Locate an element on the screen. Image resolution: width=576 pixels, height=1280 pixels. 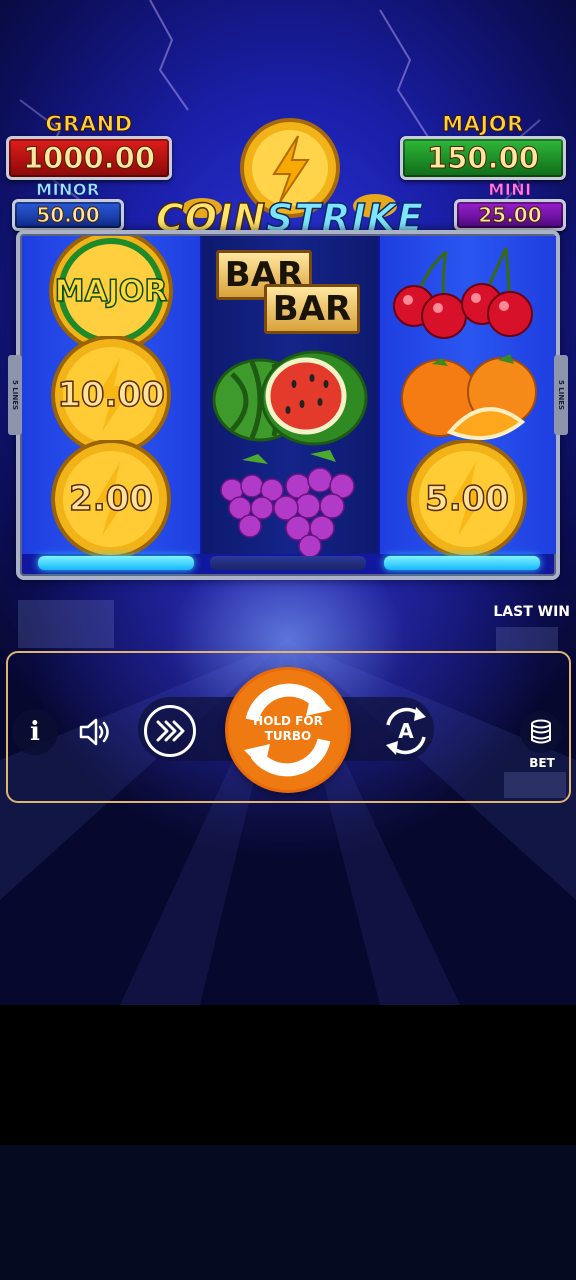
autoplay-button: A is located at coordinates (406, 731).